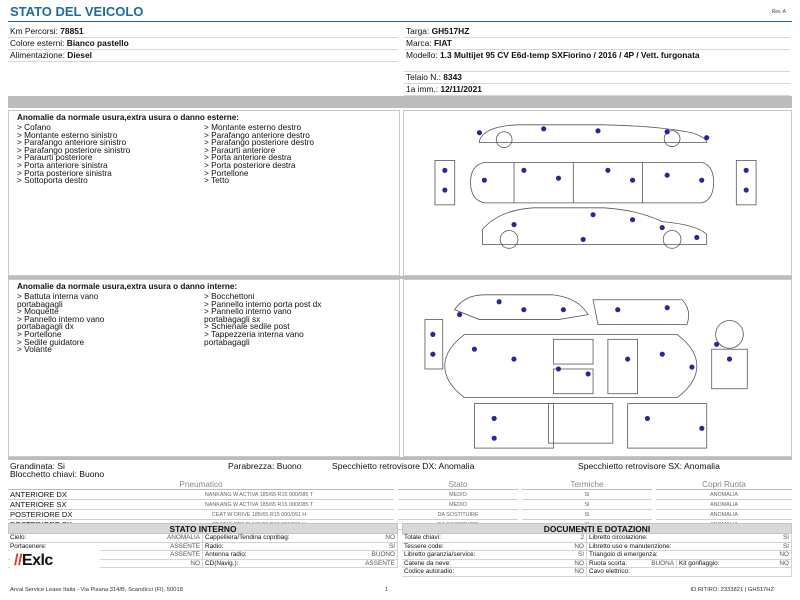  I want to click on list-item: > Tetto, so click(216, 180).